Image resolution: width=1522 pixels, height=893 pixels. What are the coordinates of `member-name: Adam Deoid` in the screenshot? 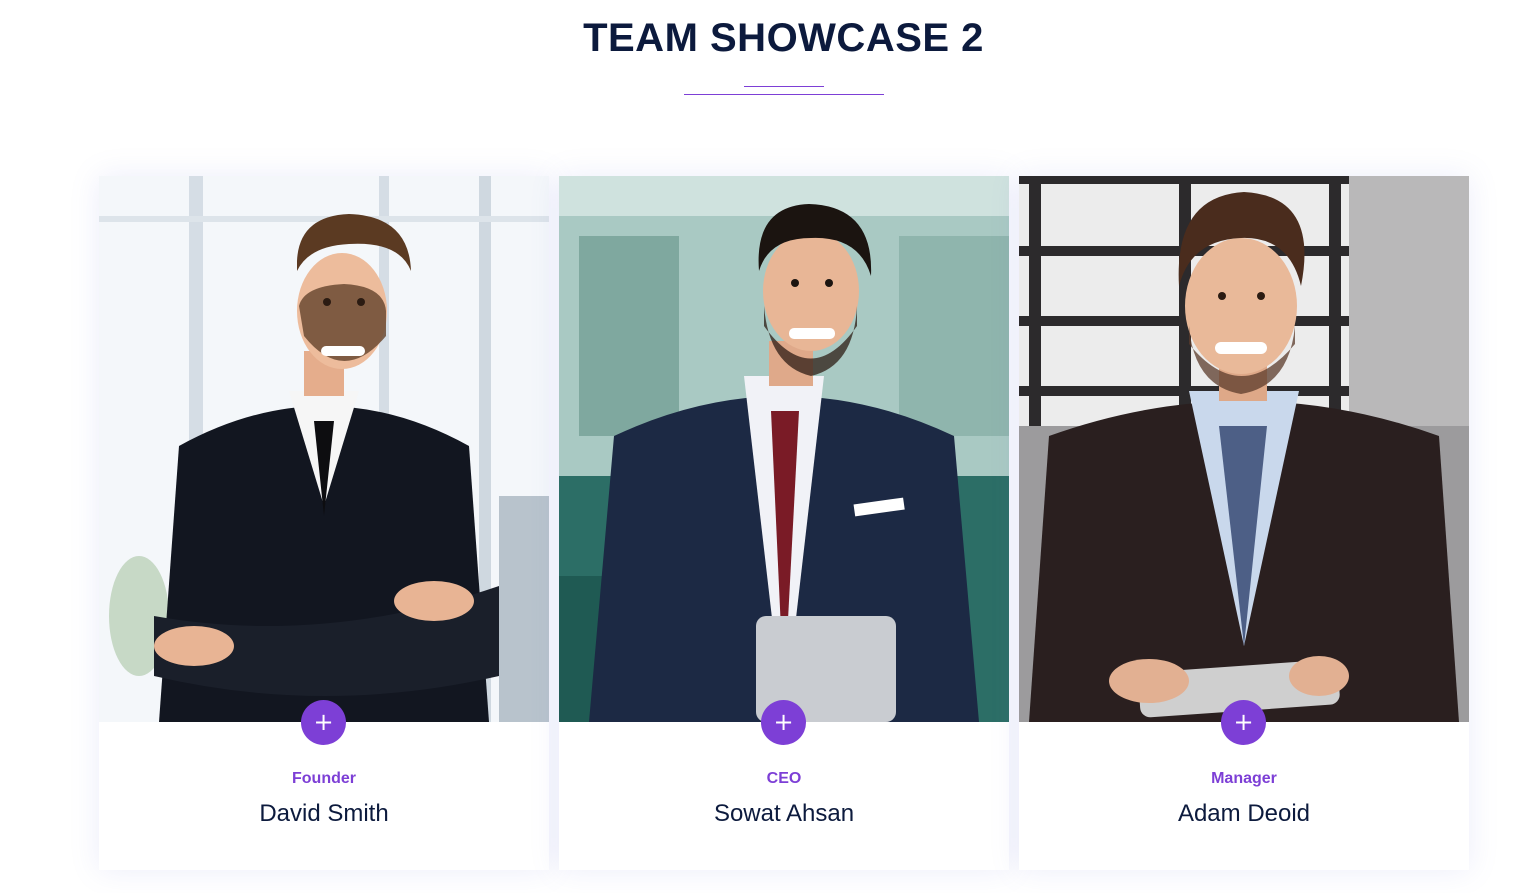 It's located at (1244, 813).